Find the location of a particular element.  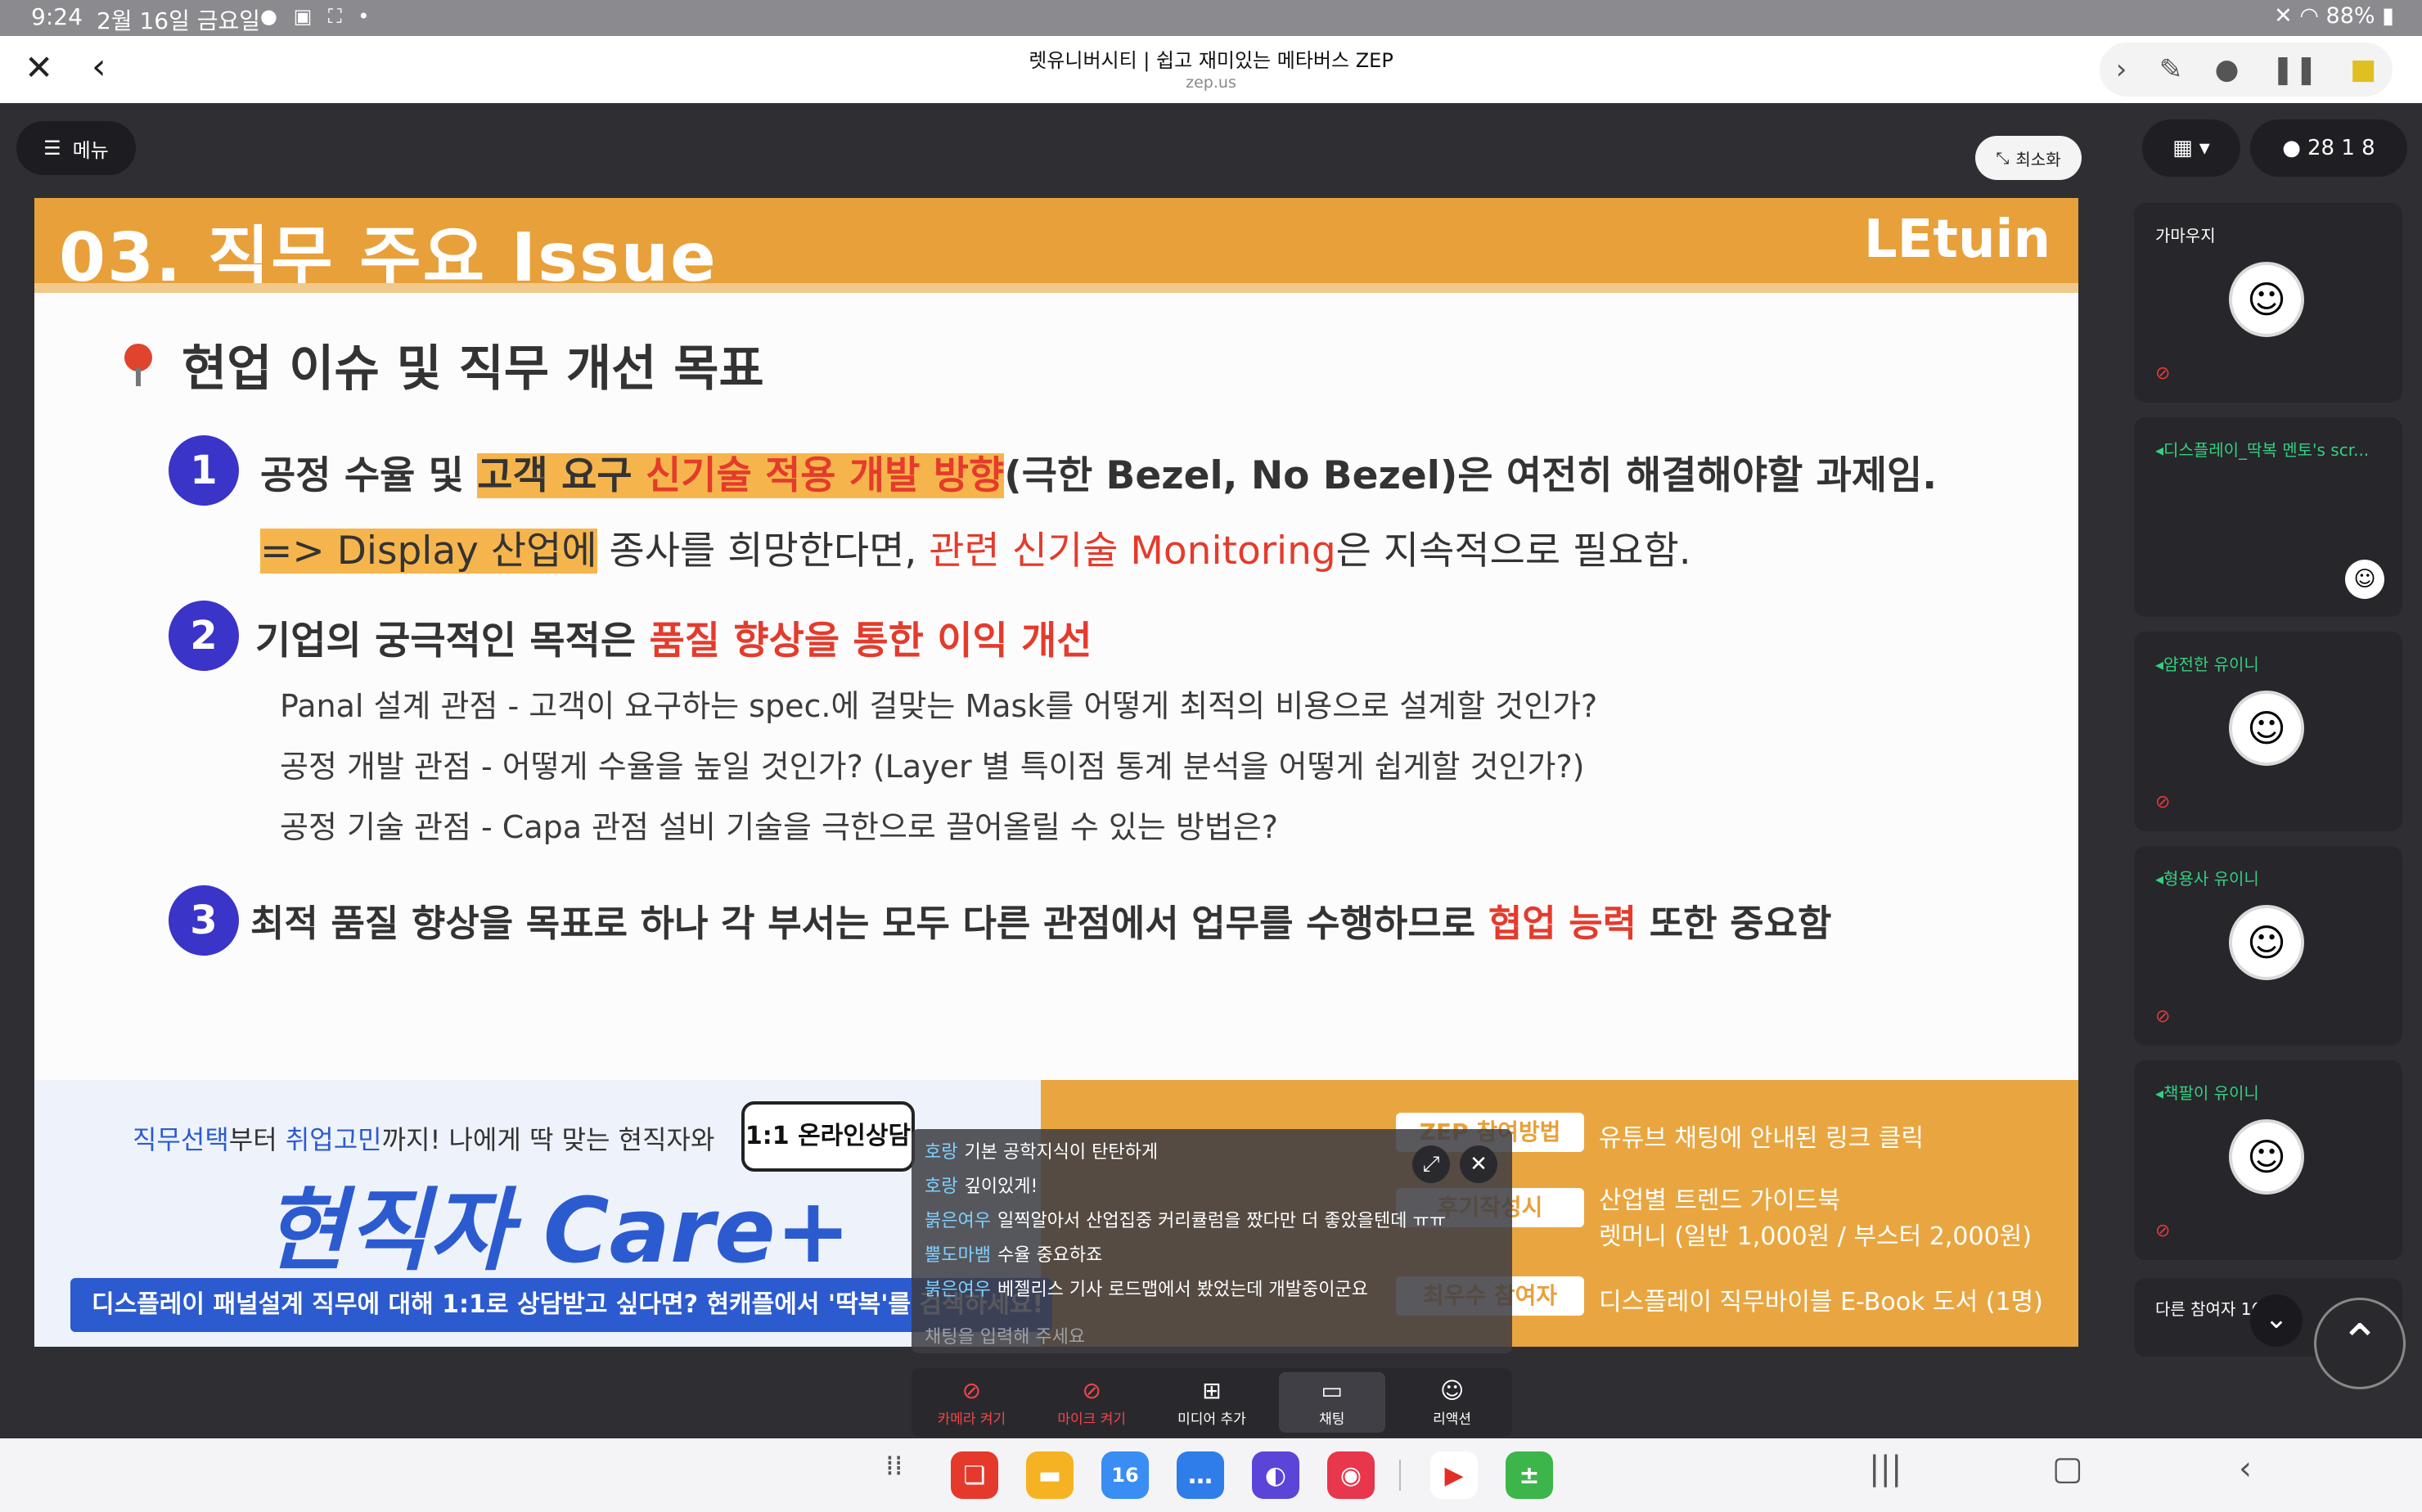

banner-tag-d: 까지! 나에게 딱 맞는 현직자와 is located at coordinates (548, 1140).